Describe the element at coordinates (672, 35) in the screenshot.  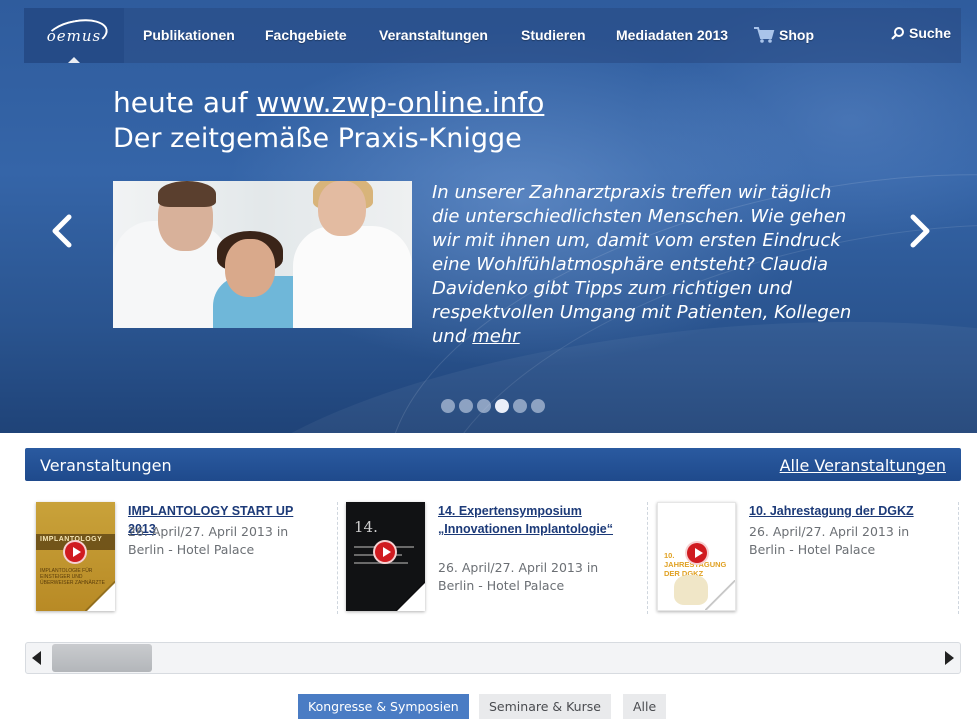
I see `nav-item-mediadaten: Mediadaten 2013` at that location.